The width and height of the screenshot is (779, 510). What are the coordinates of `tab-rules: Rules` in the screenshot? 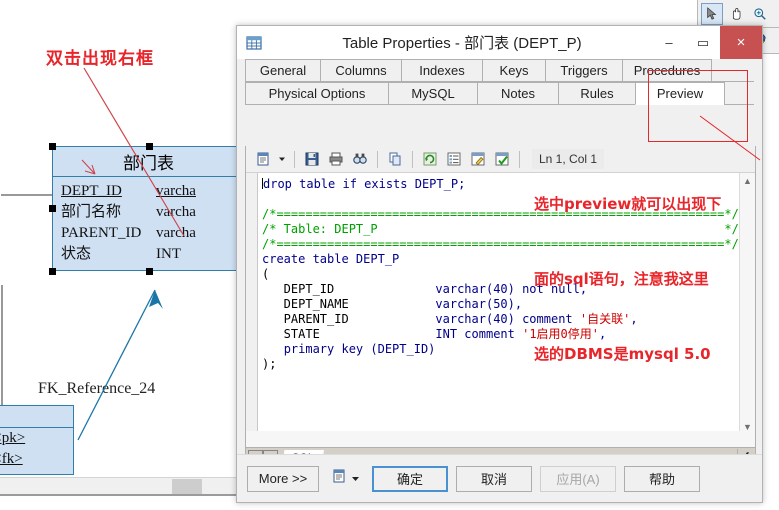 It's located at (597, 93).